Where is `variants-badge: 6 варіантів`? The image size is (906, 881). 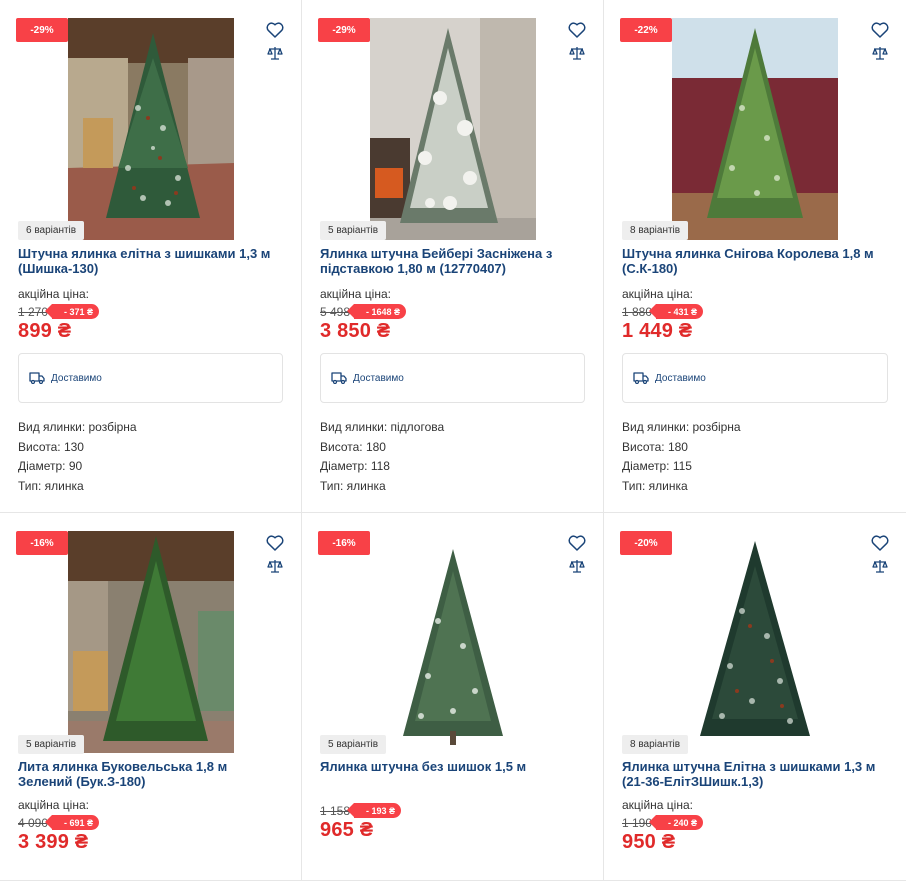 variants-badge: 6 варіантів is located at coordinates (51, 230).